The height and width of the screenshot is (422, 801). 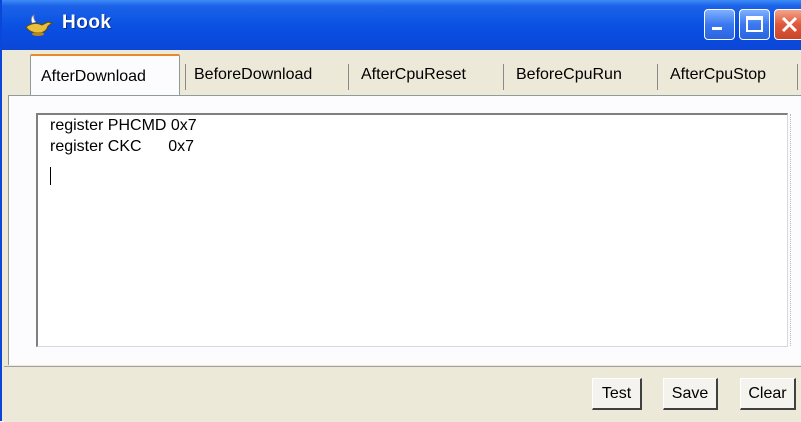 I want to click on title-bar: Hook, so click(x=401, y=25).